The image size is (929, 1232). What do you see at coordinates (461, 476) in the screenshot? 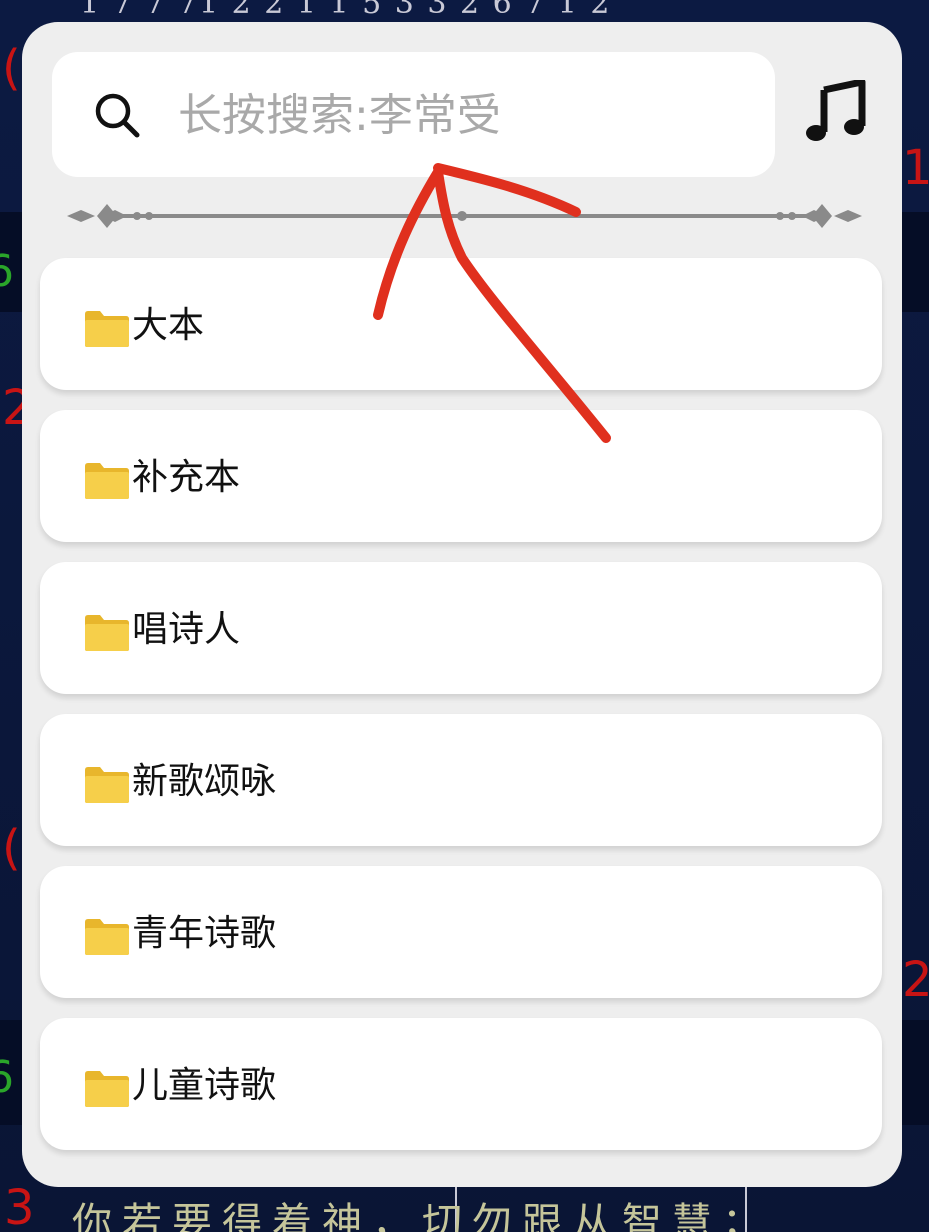
I see `folder-item-buchongben: 补充本` at bounding box center [461, 476].